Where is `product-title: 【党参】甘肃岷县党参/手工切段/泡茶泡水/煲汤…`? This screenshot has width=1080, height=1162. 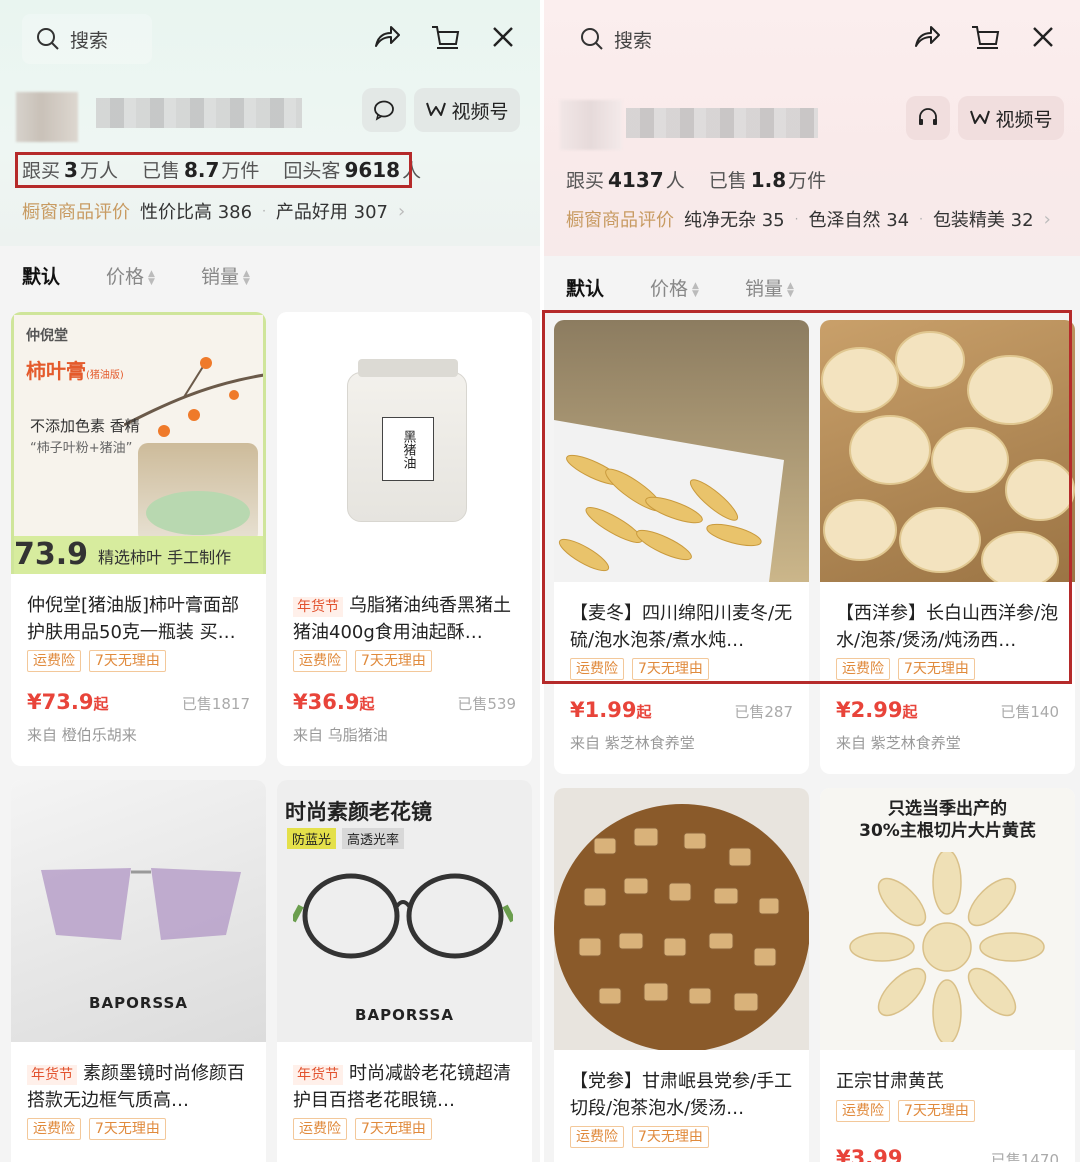
product-title: 【党参】甘肃岷县党参/手工切段/泡茶泡水/煲汤… is located at coordinates (681, 1095).